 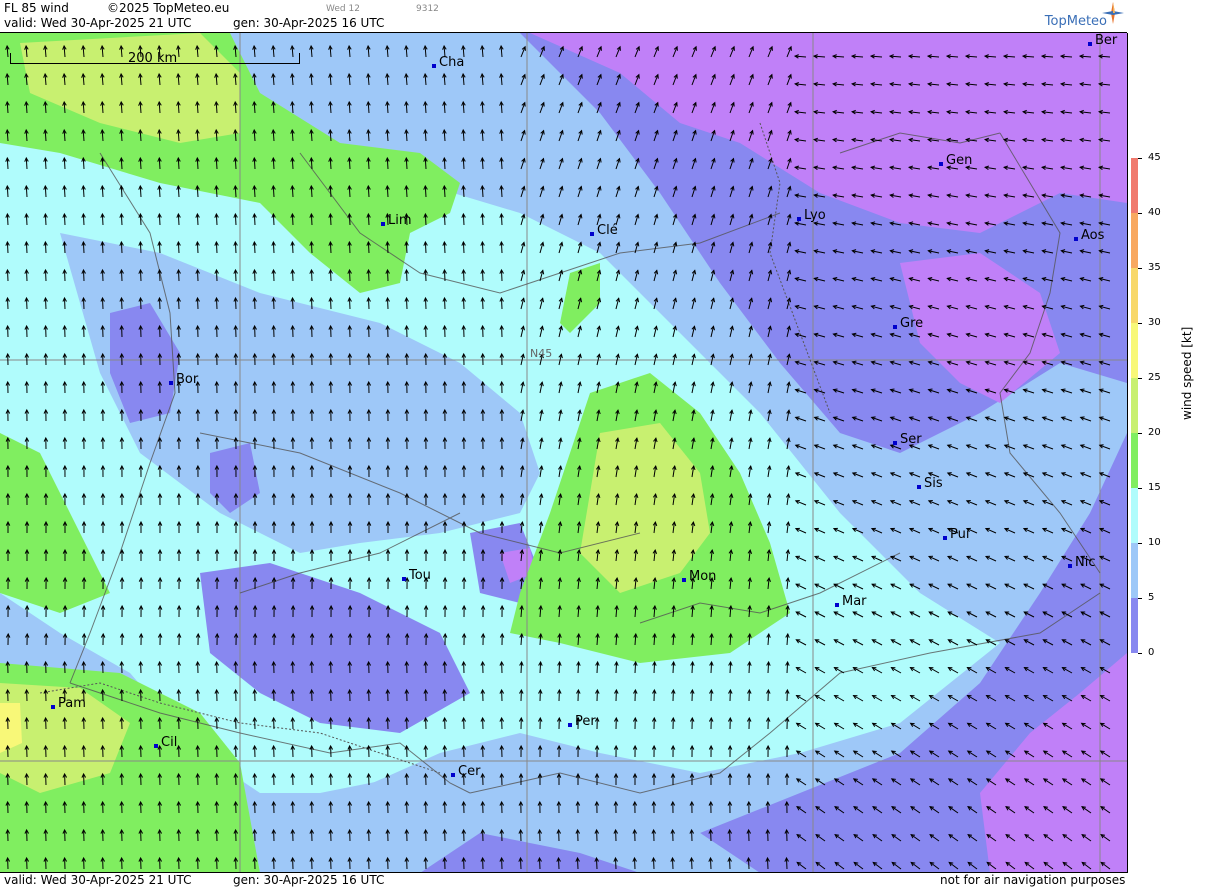 What do you see at coordinates (469, 771) in the screenshot?
I see `city-label: Cer` at bounding box center [469, 771].